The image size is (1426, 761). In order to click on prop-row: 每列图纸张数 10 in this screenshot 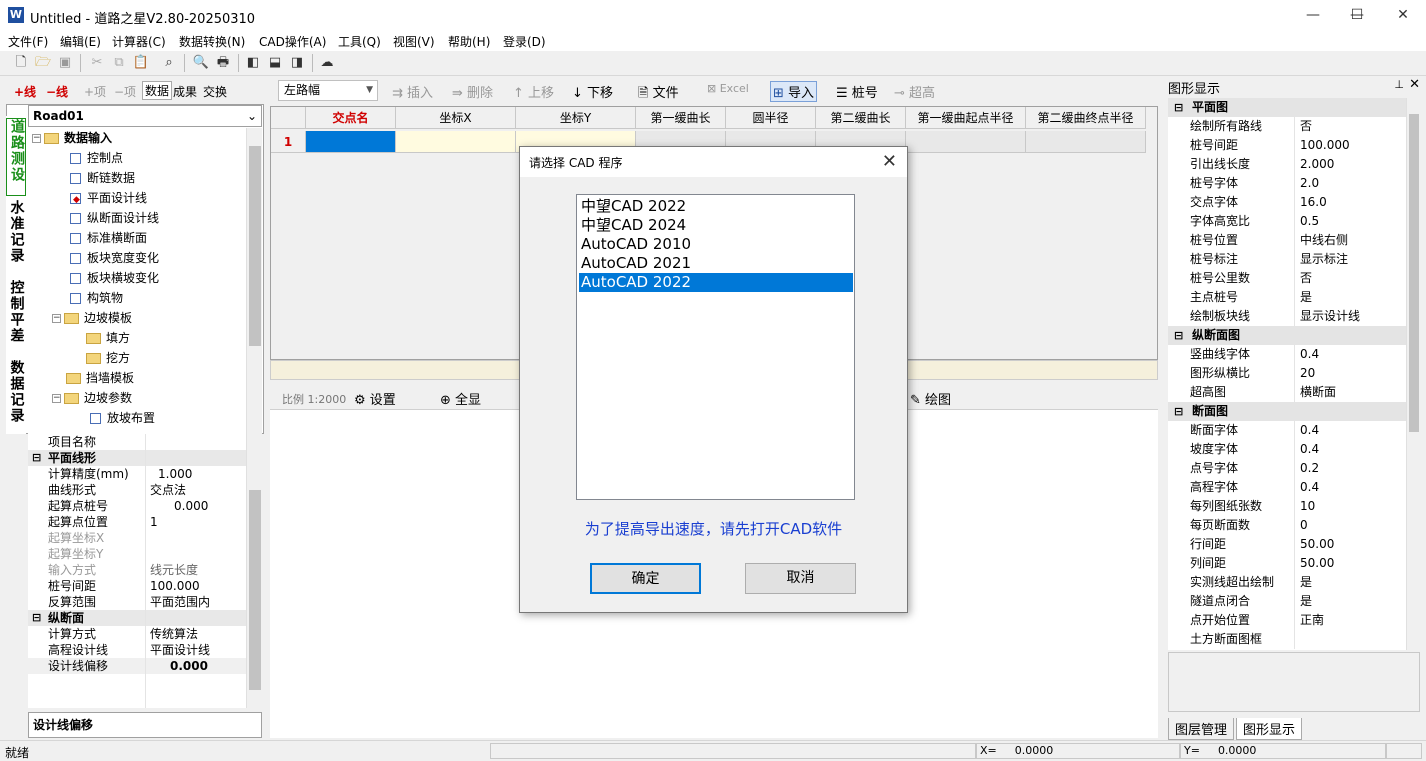, I will do `click(1288, 506)`.